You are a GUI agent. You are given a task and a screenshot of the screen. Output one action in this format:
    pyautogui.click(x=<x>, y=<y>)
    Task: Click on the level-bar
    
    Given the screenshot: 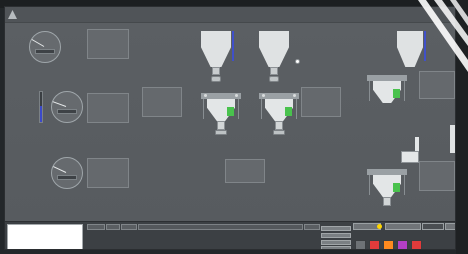 What is the action you would take?
    pyautogui.click(x=41, y=107)
    